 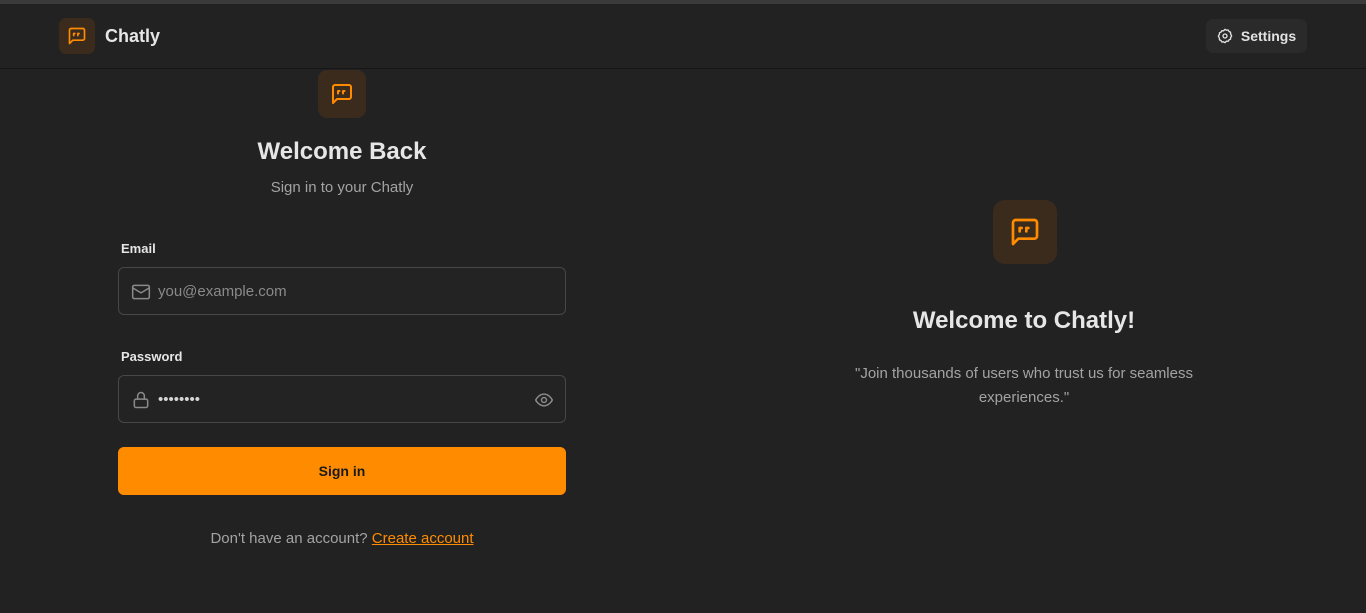 What do you see at coordinates (138, 248) in the screenshot?
I see `email-label: Email` at bounding box center [138, 248].